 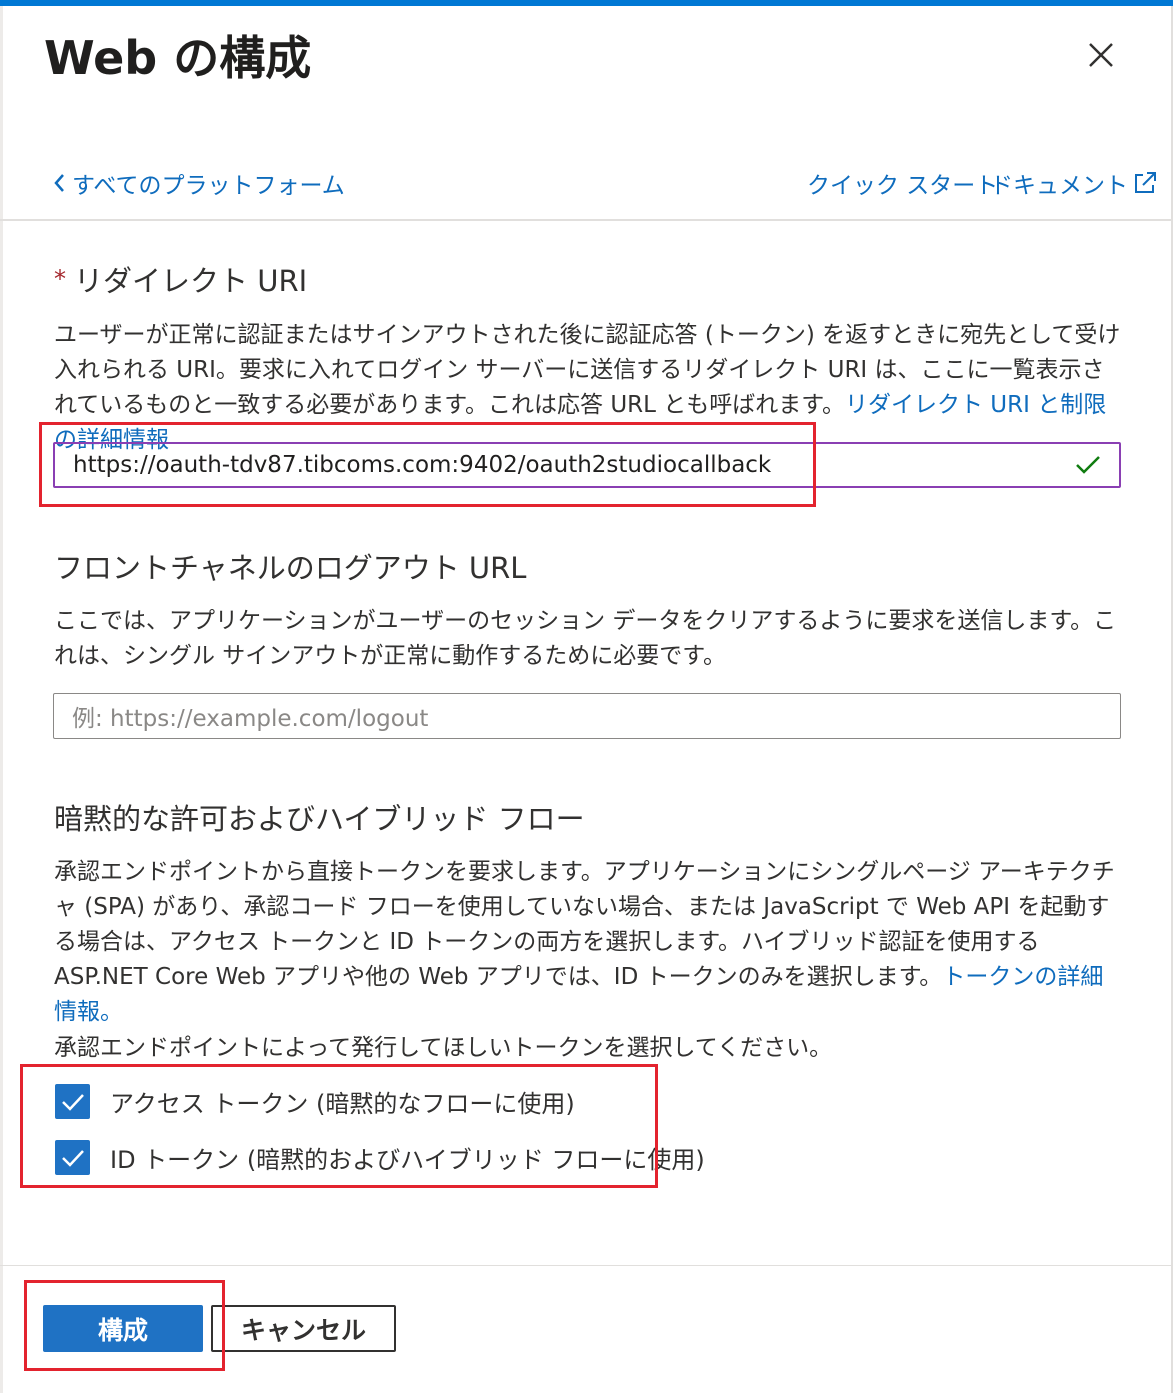 I want to click on external-link-icon, so click(x=1145, y=182).